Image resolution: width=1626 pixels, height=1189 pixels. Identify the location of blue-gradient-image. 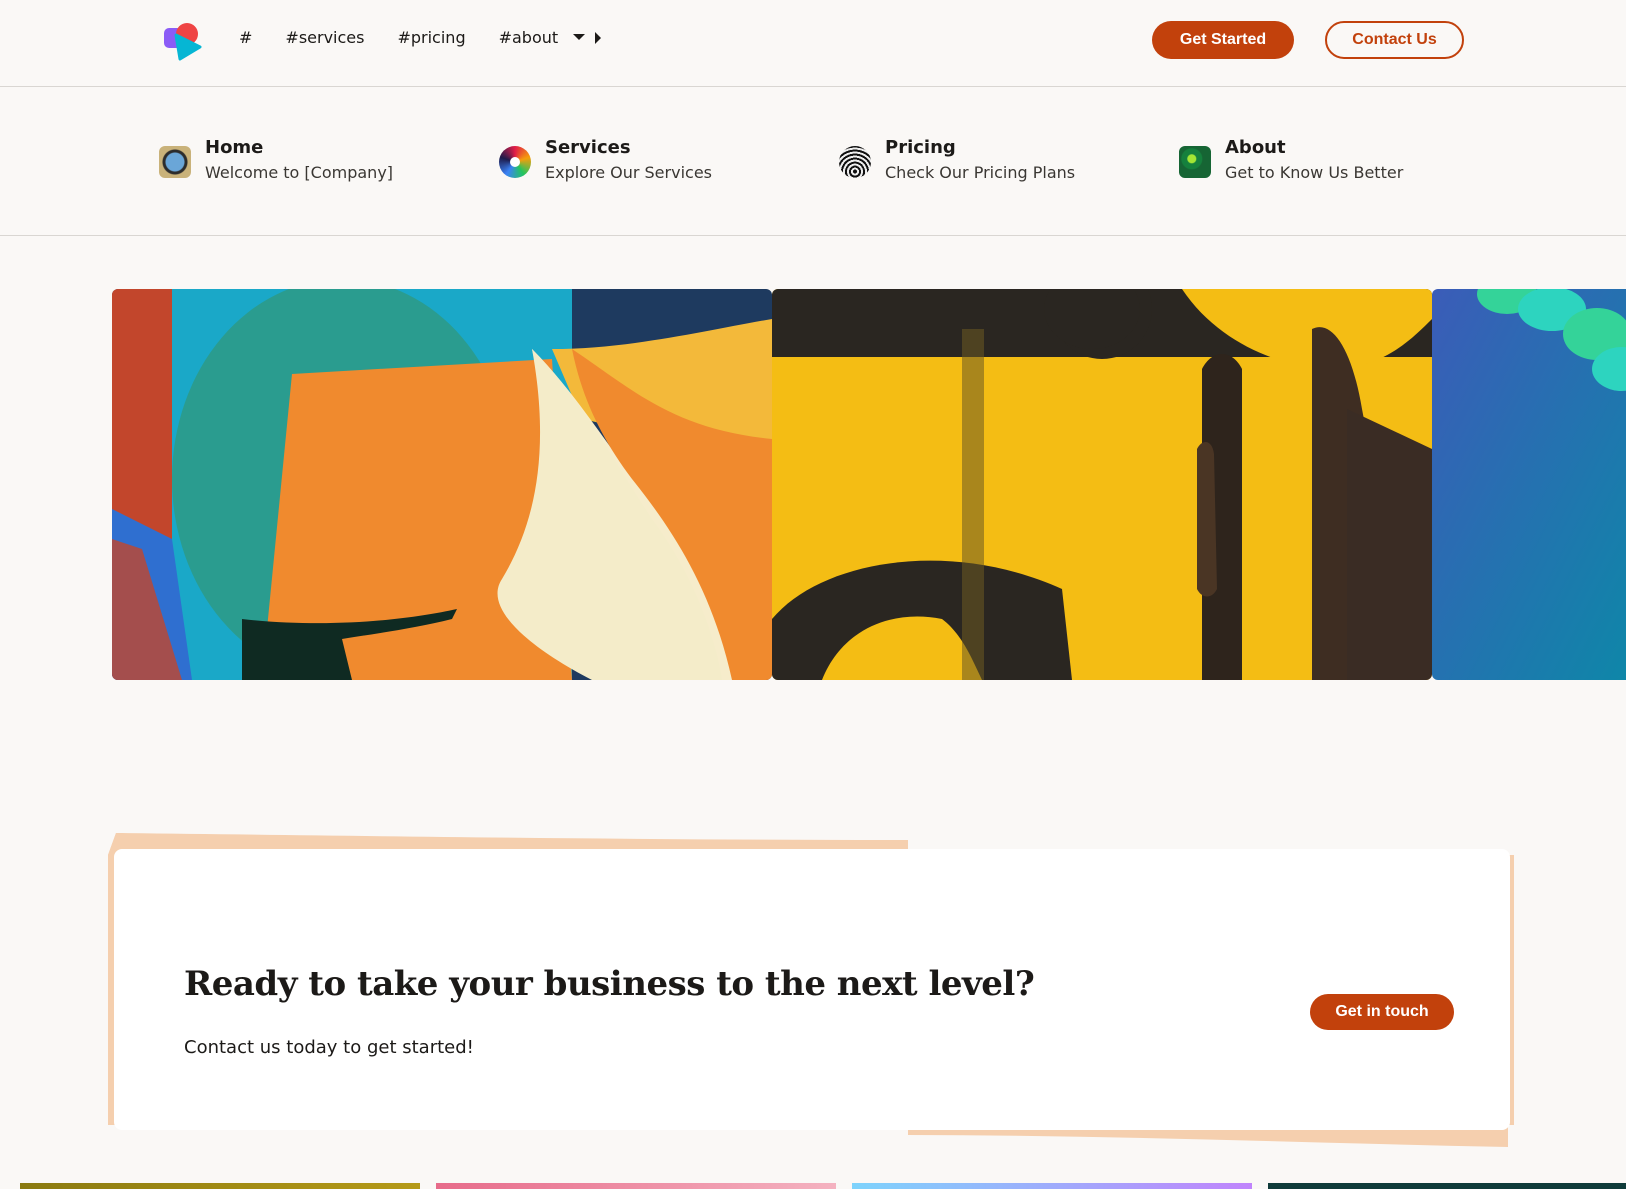
(1529, 484).